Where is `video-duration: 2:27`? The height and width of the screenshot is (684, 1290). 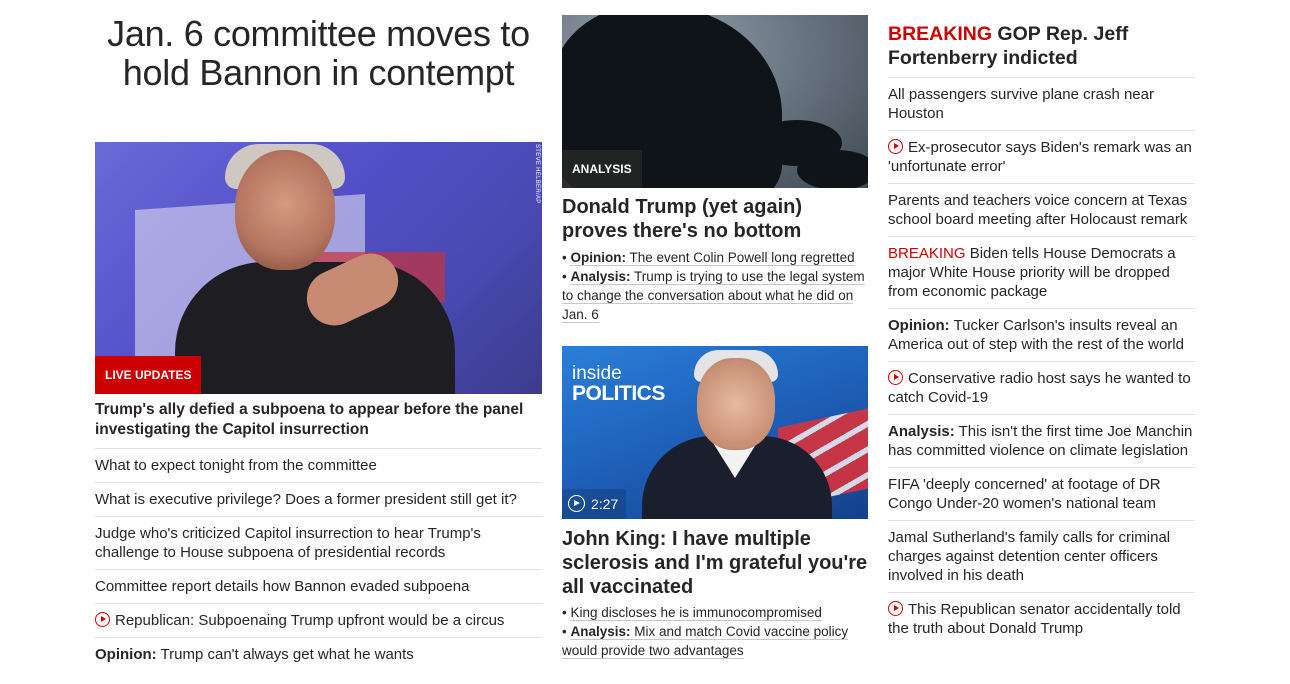 video-duration: 2:27 is located at coordinates (594, 504).